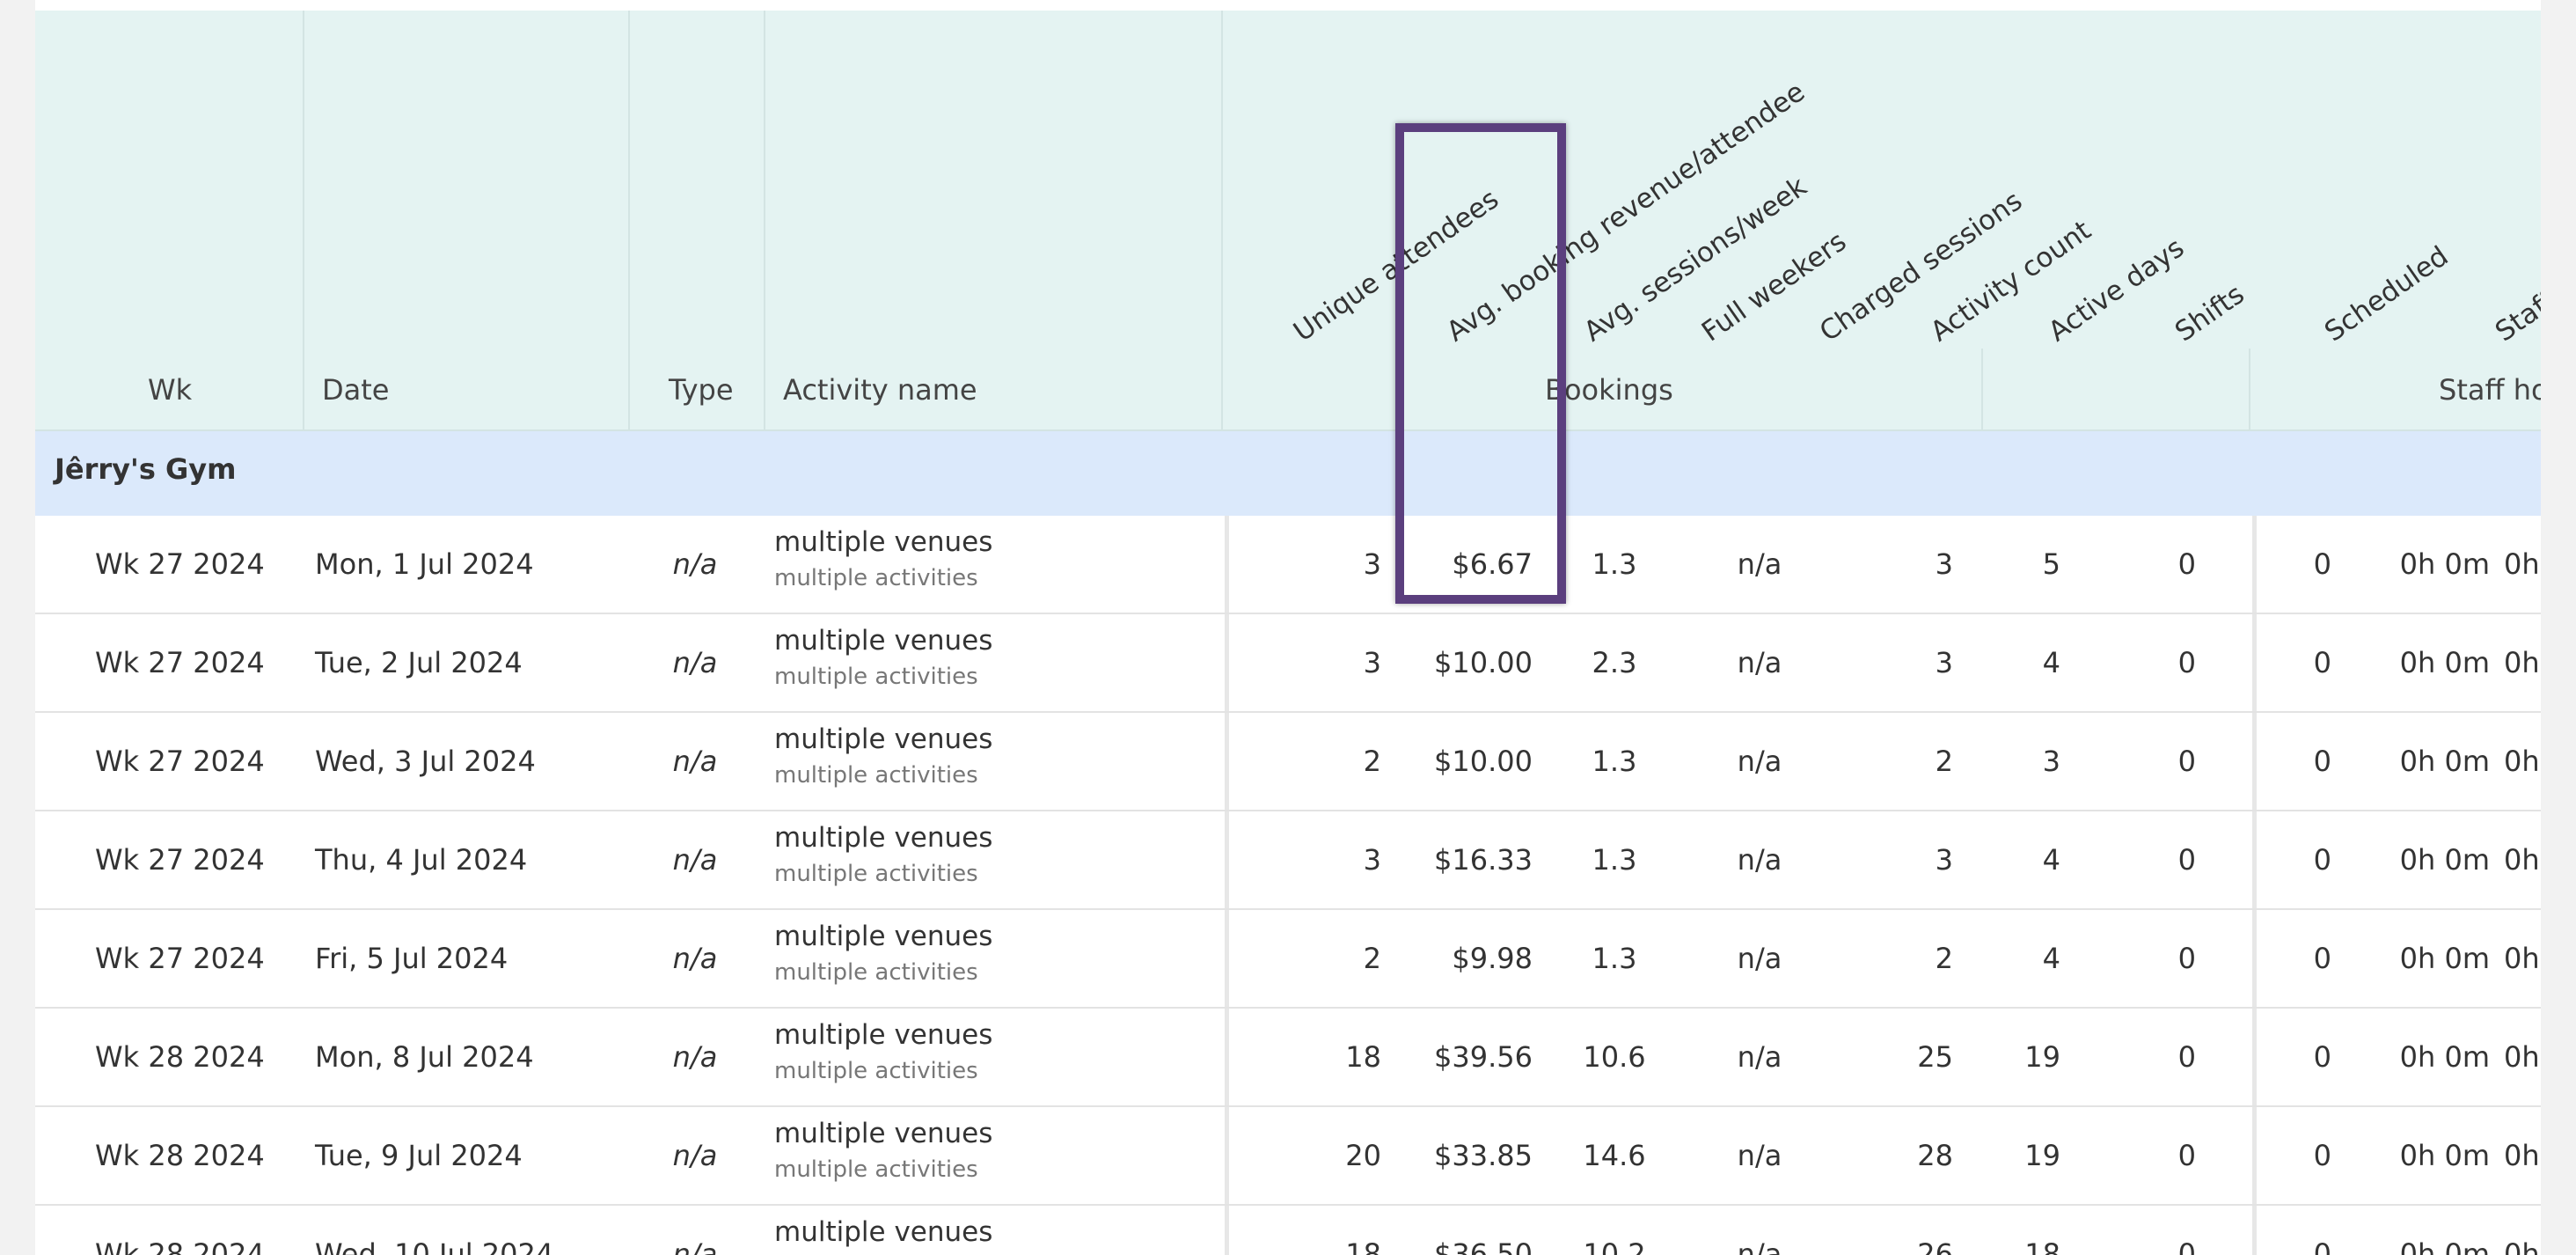  I want to click on cell-activity-count: 5, so click(2051, 564).